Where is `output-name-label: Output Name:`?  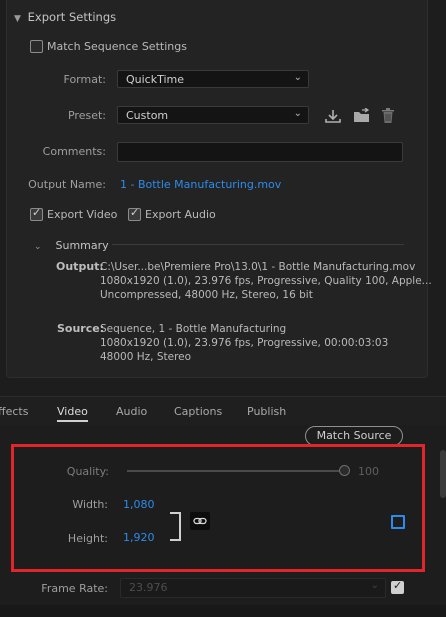 output-name-label: Output Name: is located at coordinates (67, 184).